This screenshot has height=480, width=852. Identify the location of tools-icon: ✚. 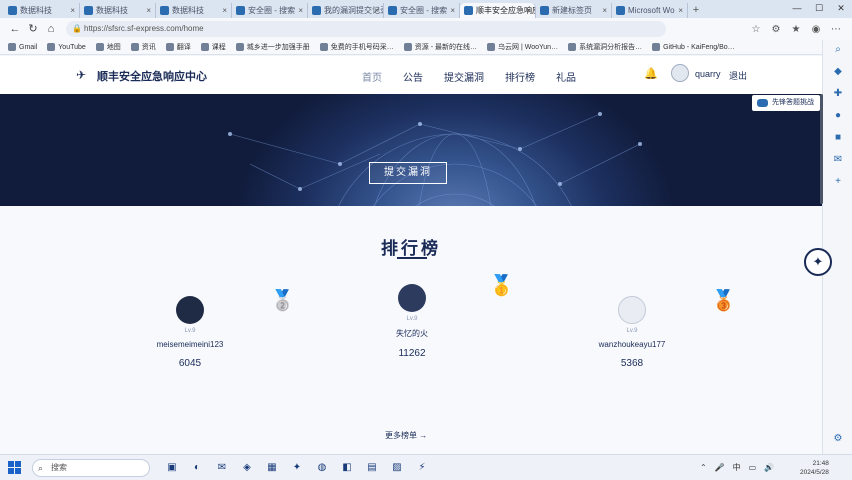
(838, 94).